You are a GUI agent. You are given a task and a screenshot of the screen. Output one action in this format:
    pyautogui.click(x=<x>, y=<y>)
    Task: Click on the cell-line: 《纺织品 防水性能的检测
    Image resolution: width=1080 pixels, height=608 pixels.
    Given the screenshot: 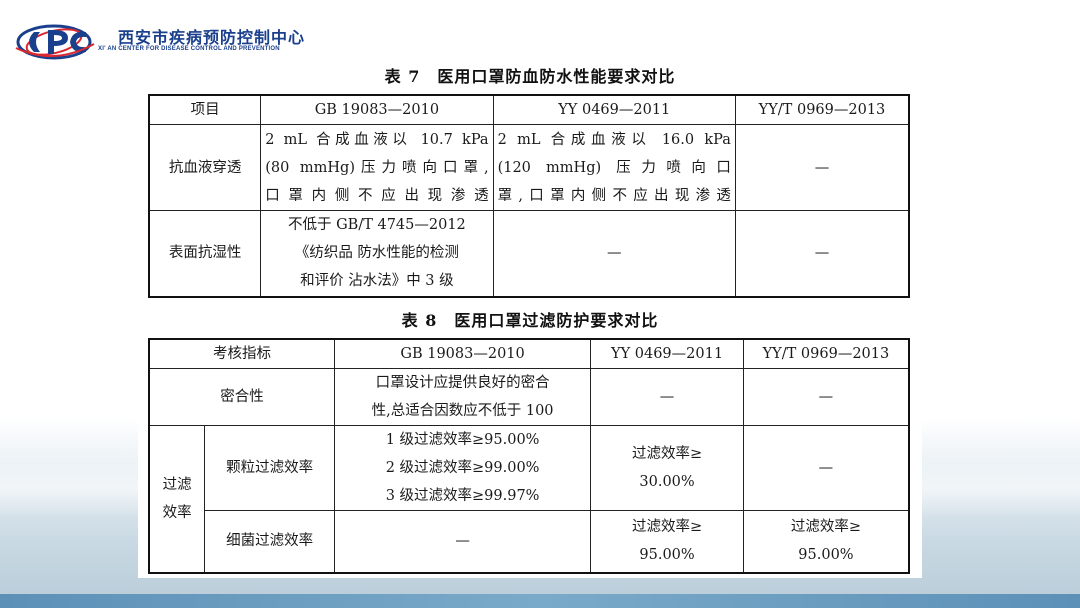 What is the action you would take?
    pyautogui.click(x=376, y=253)
    